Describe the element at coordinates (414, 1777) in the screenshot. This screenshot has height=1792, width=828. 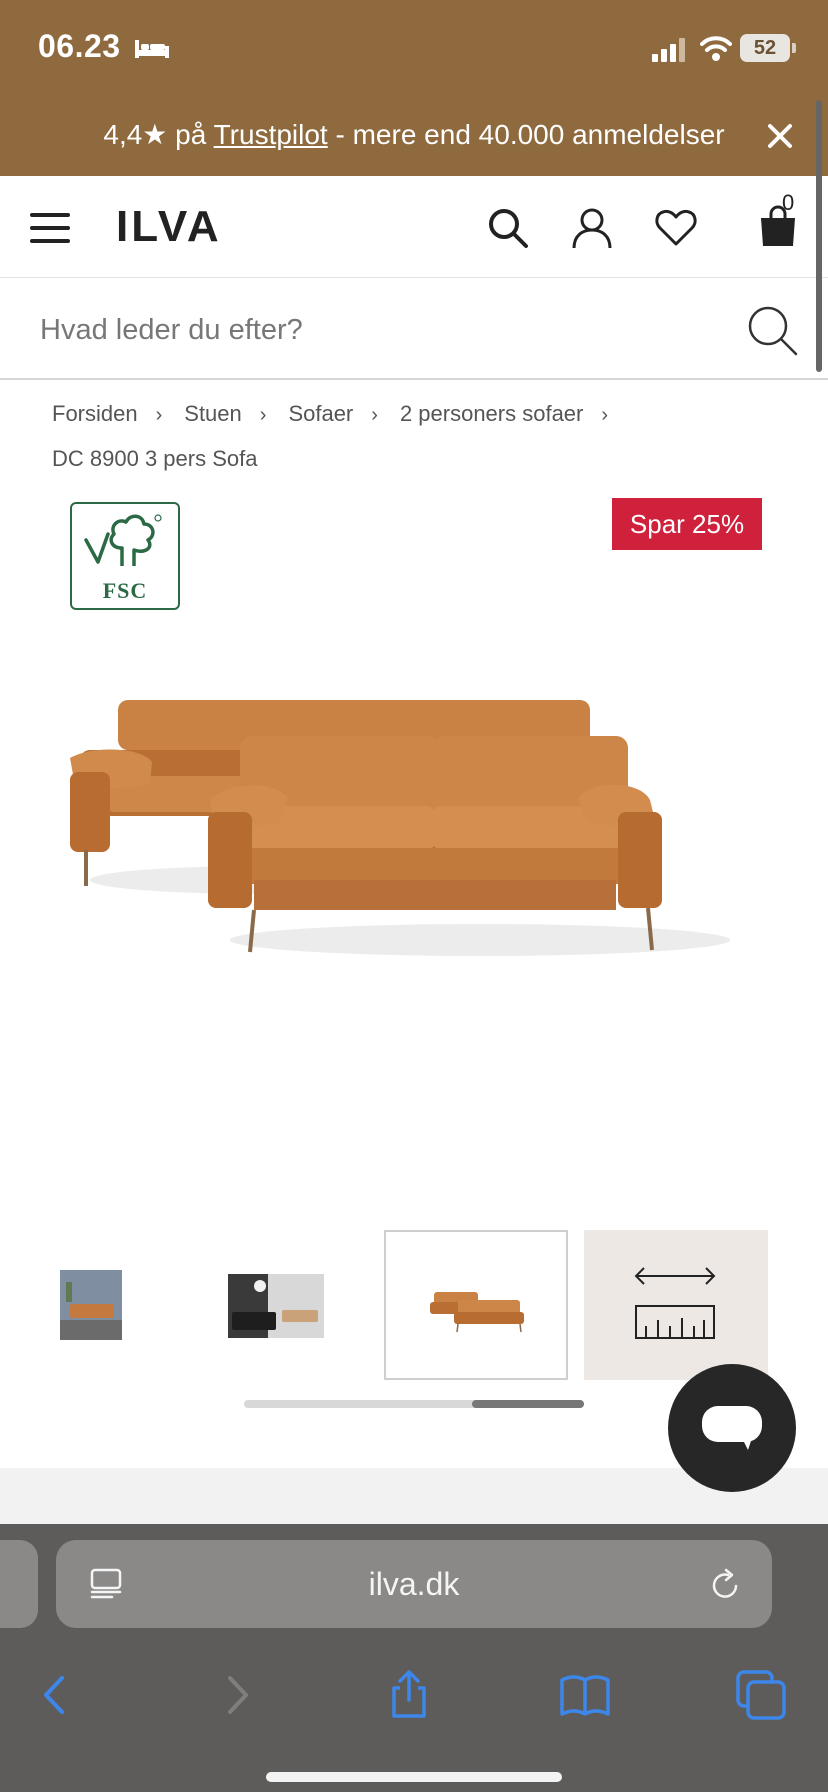
I see `home-indicator` at that location.